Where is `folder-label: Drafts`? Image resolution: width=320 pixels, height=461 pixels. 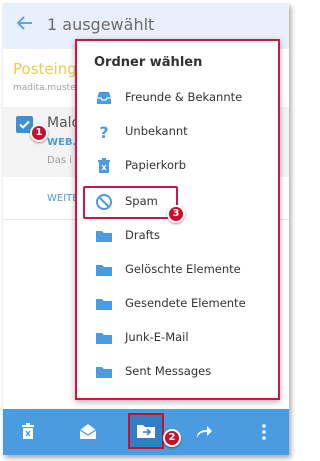
folder-label: Drafts is located at coordinates (142, 235).